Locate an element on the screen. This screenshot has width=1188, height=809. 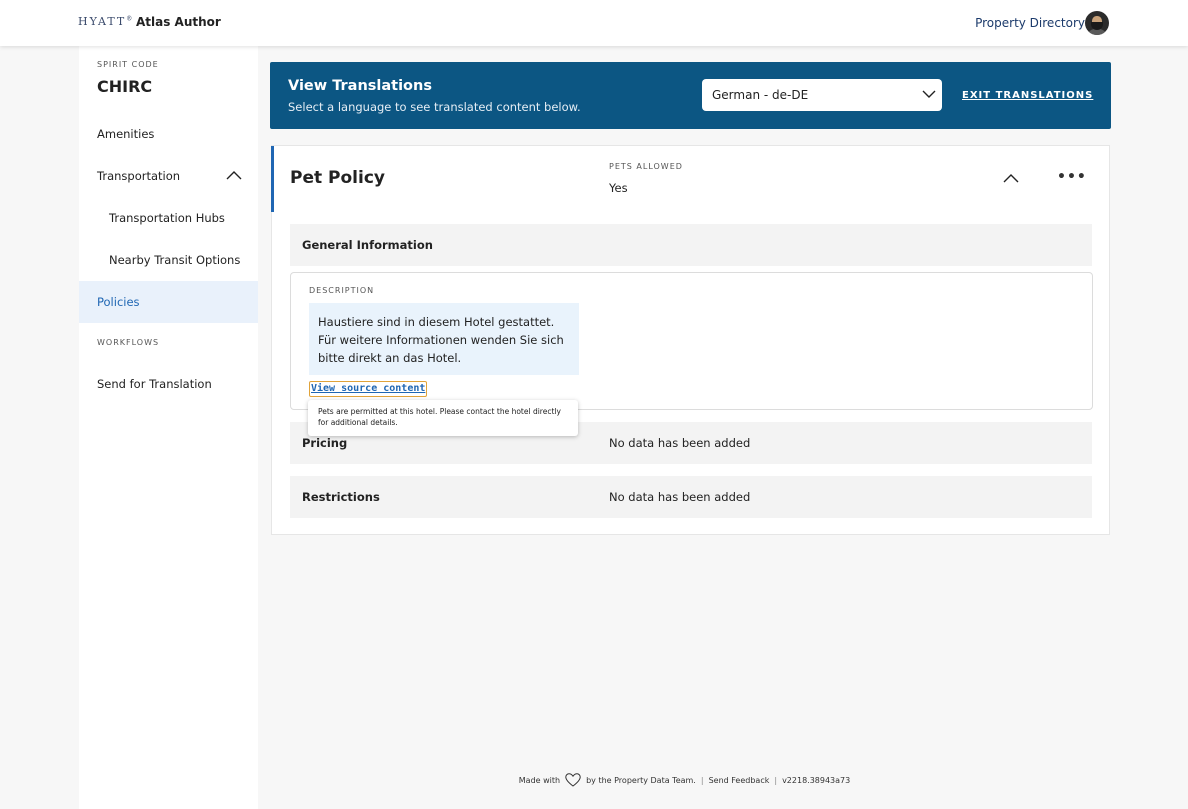
card-title: Pet Policy is located at coordinates (337, 178).